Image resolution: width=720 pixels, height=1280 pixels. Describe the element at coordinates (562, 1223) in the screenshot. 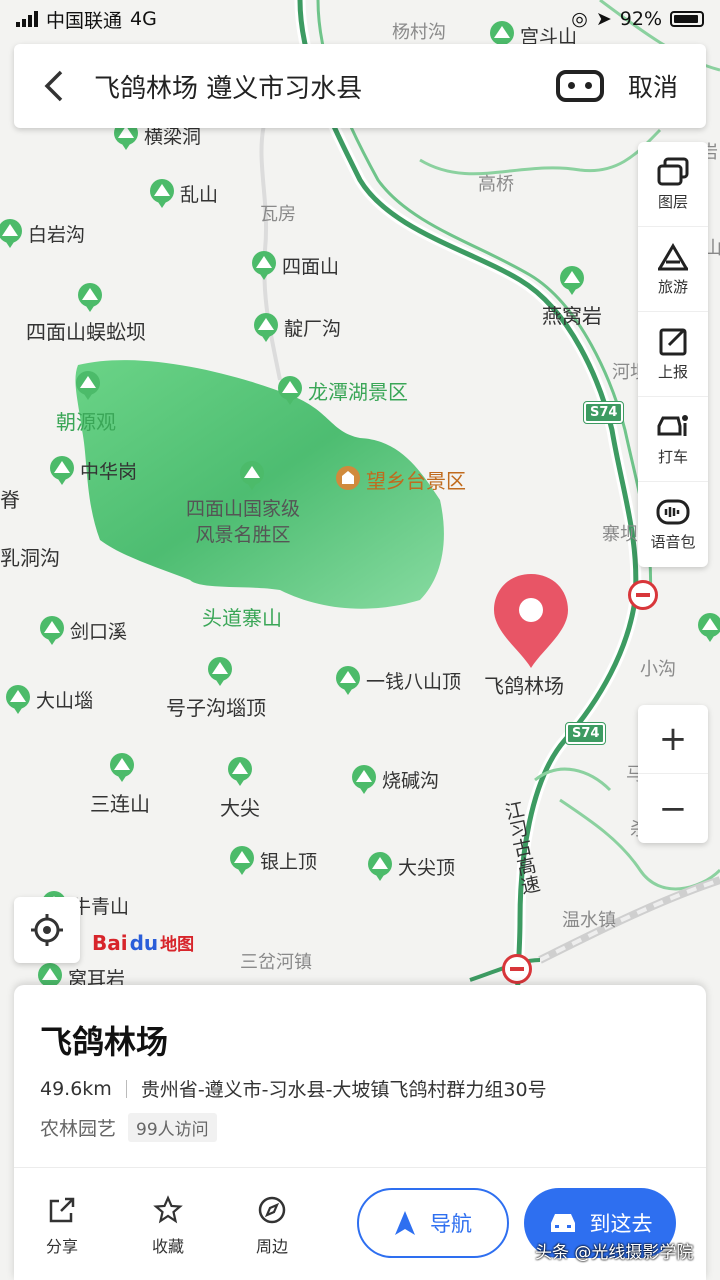

I see `car-icon` at that location.